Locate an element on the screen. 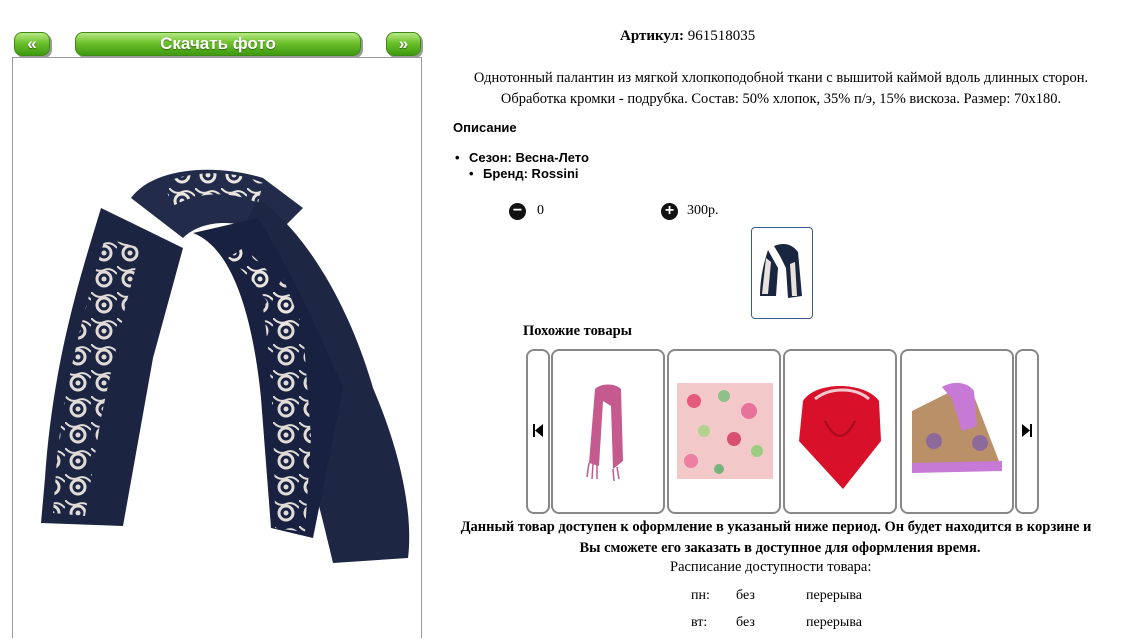 The height and width of the screenshot is (643, 1126). price-value: 300р. is located at coordinates (703, 210).